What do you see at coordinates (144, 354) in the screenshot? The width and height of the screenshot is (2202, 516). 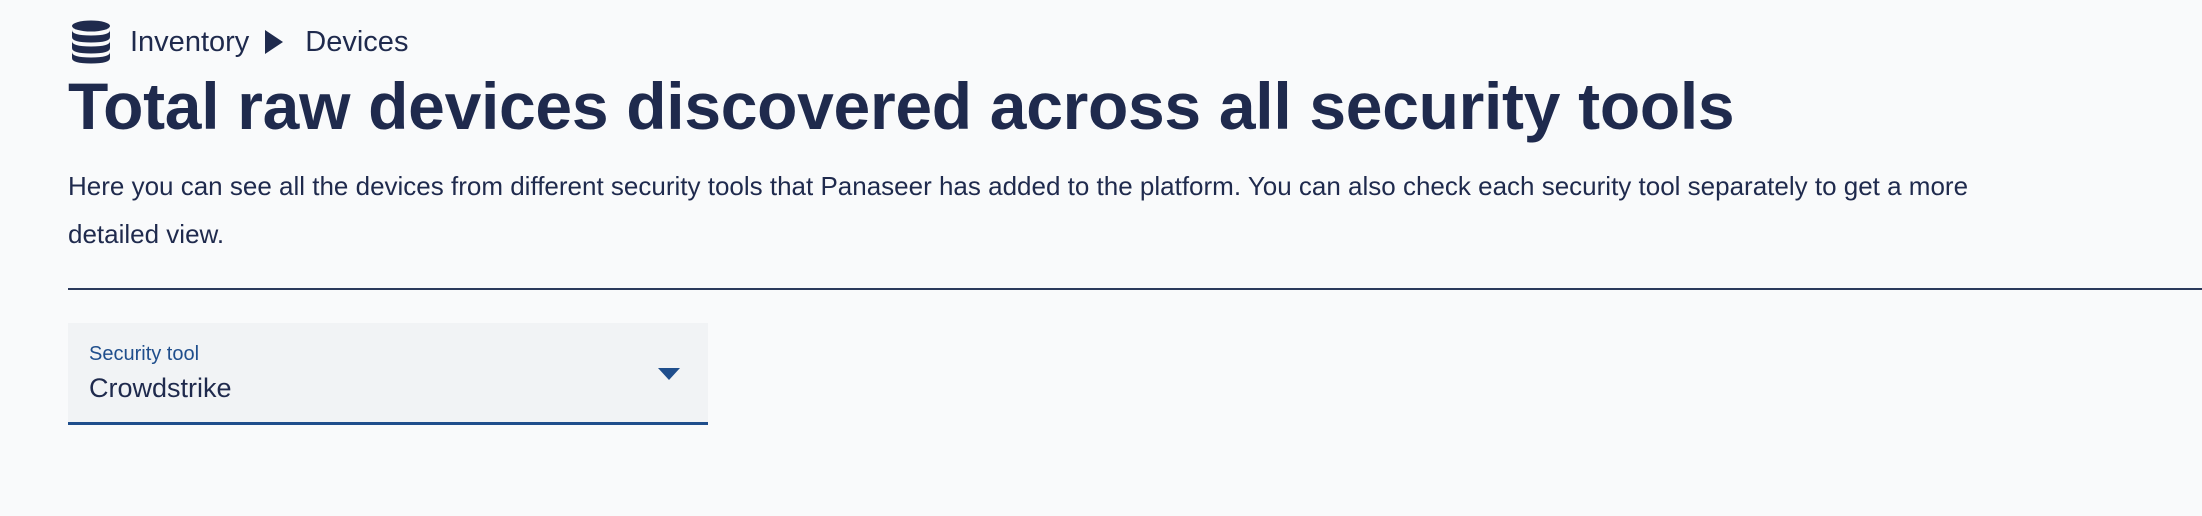 I see `security-tool-label: Security tool` at bounding box center [144, 354].